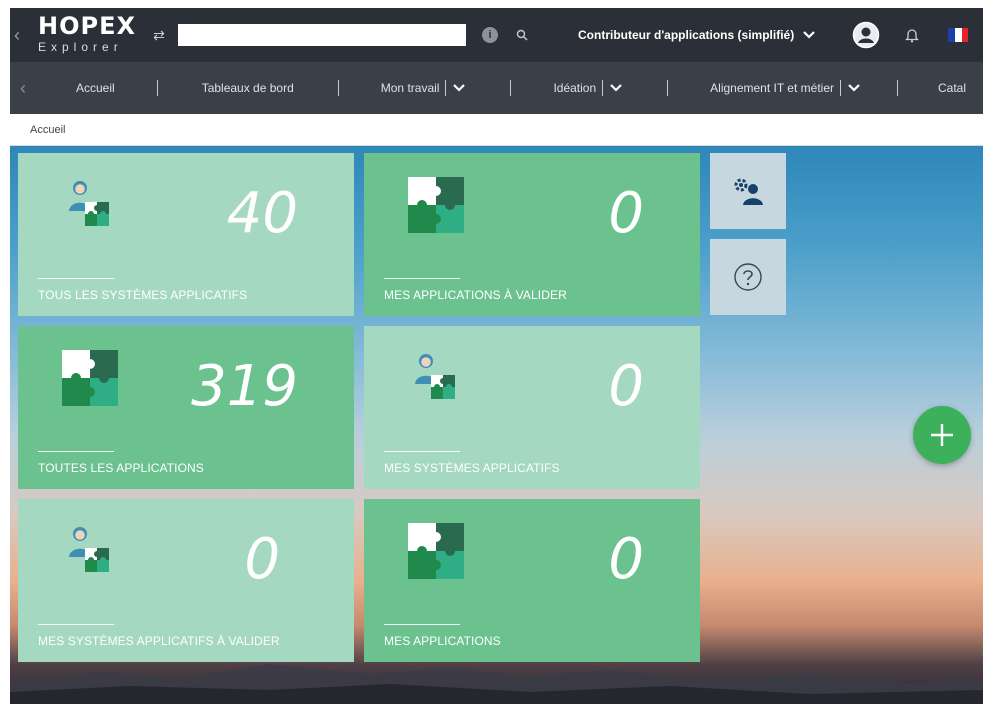  What do you see at coordinates (772, 88) in the screenshot?
I see `nav-item-label: Alignement IT et métier` at bounding box center [772, 88].